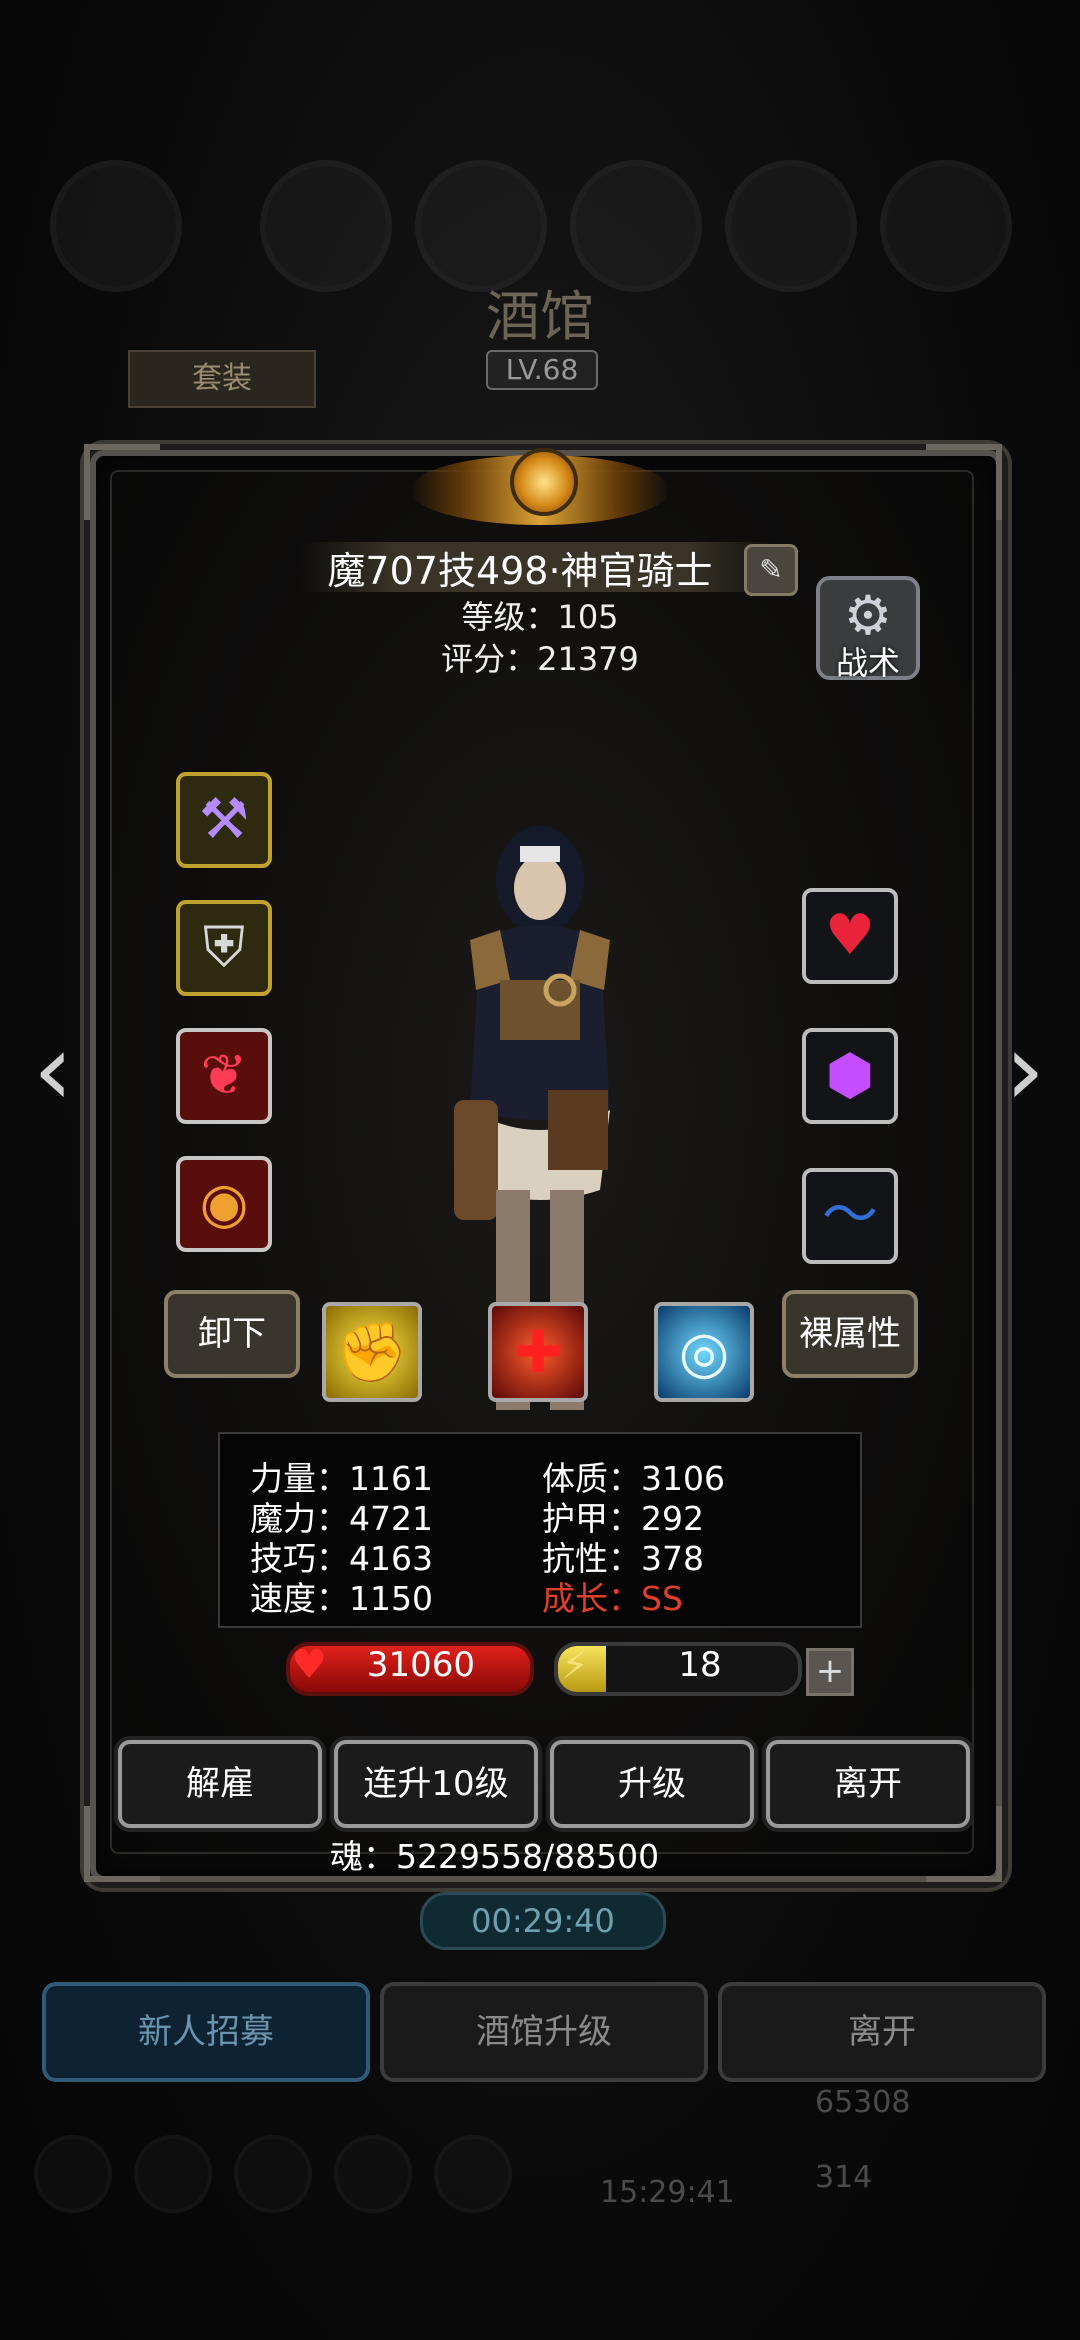 Image resolution: width=1080 pixels, height=2340 pixels. Describe the element at coordinates (850, 1334) in the screenshot. I see `bare-attributes-button: 裸属性` at that location.